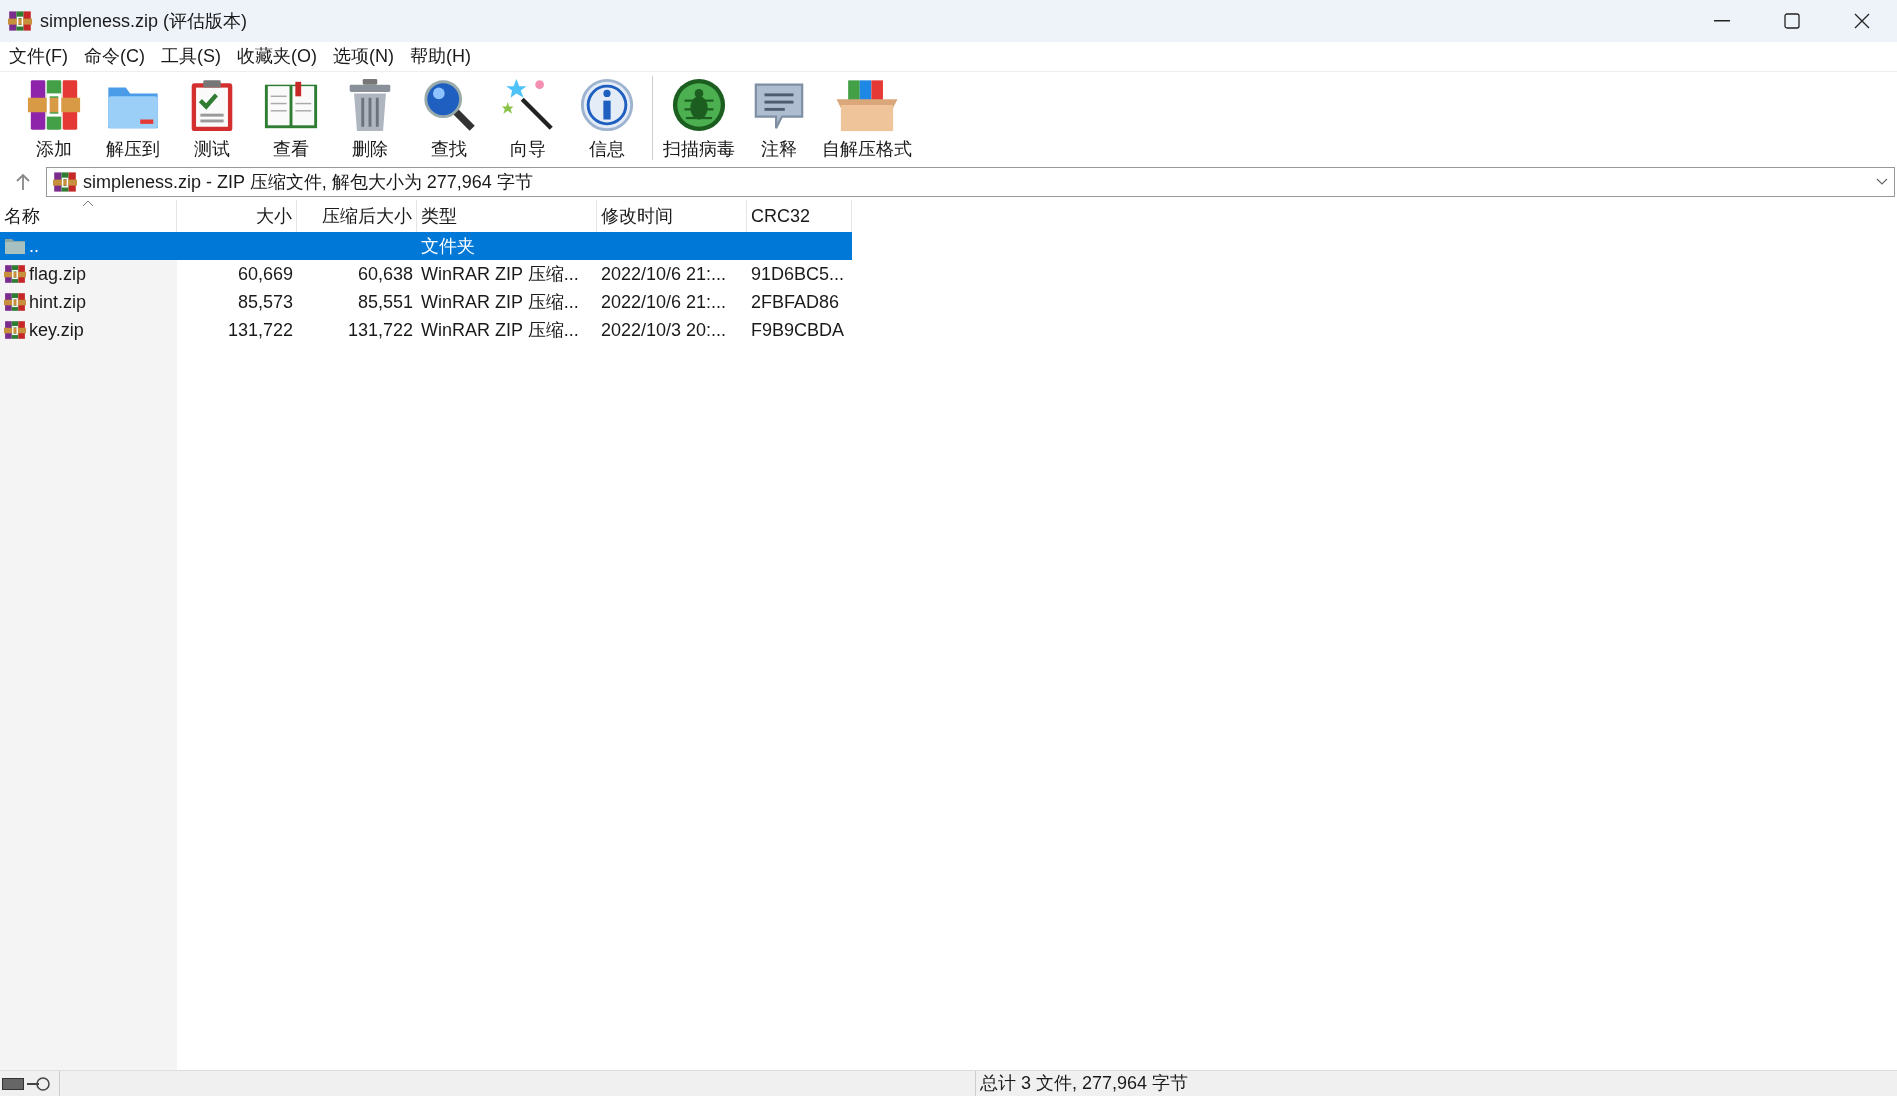 The width and height of the screenshot is (1897, 1096). I want to click on column-header: 名称, so click(88, 216).